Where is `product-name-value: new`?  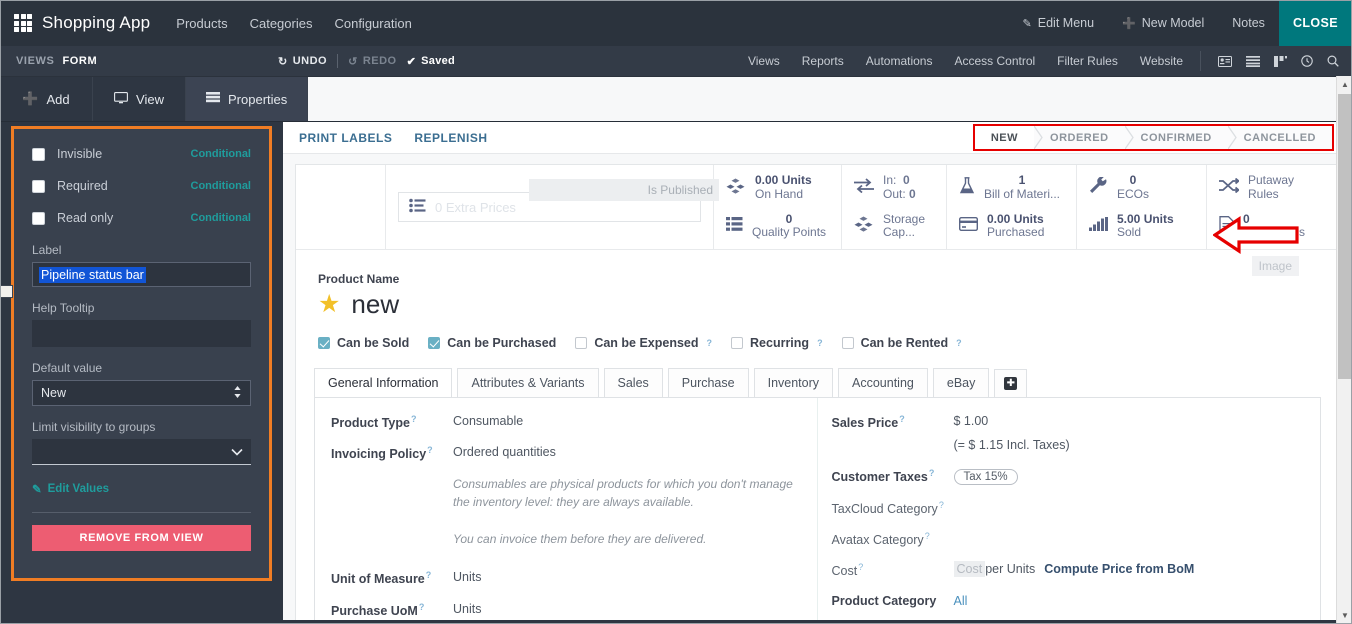
product-name-value: new is located at coordinates (375, 304).